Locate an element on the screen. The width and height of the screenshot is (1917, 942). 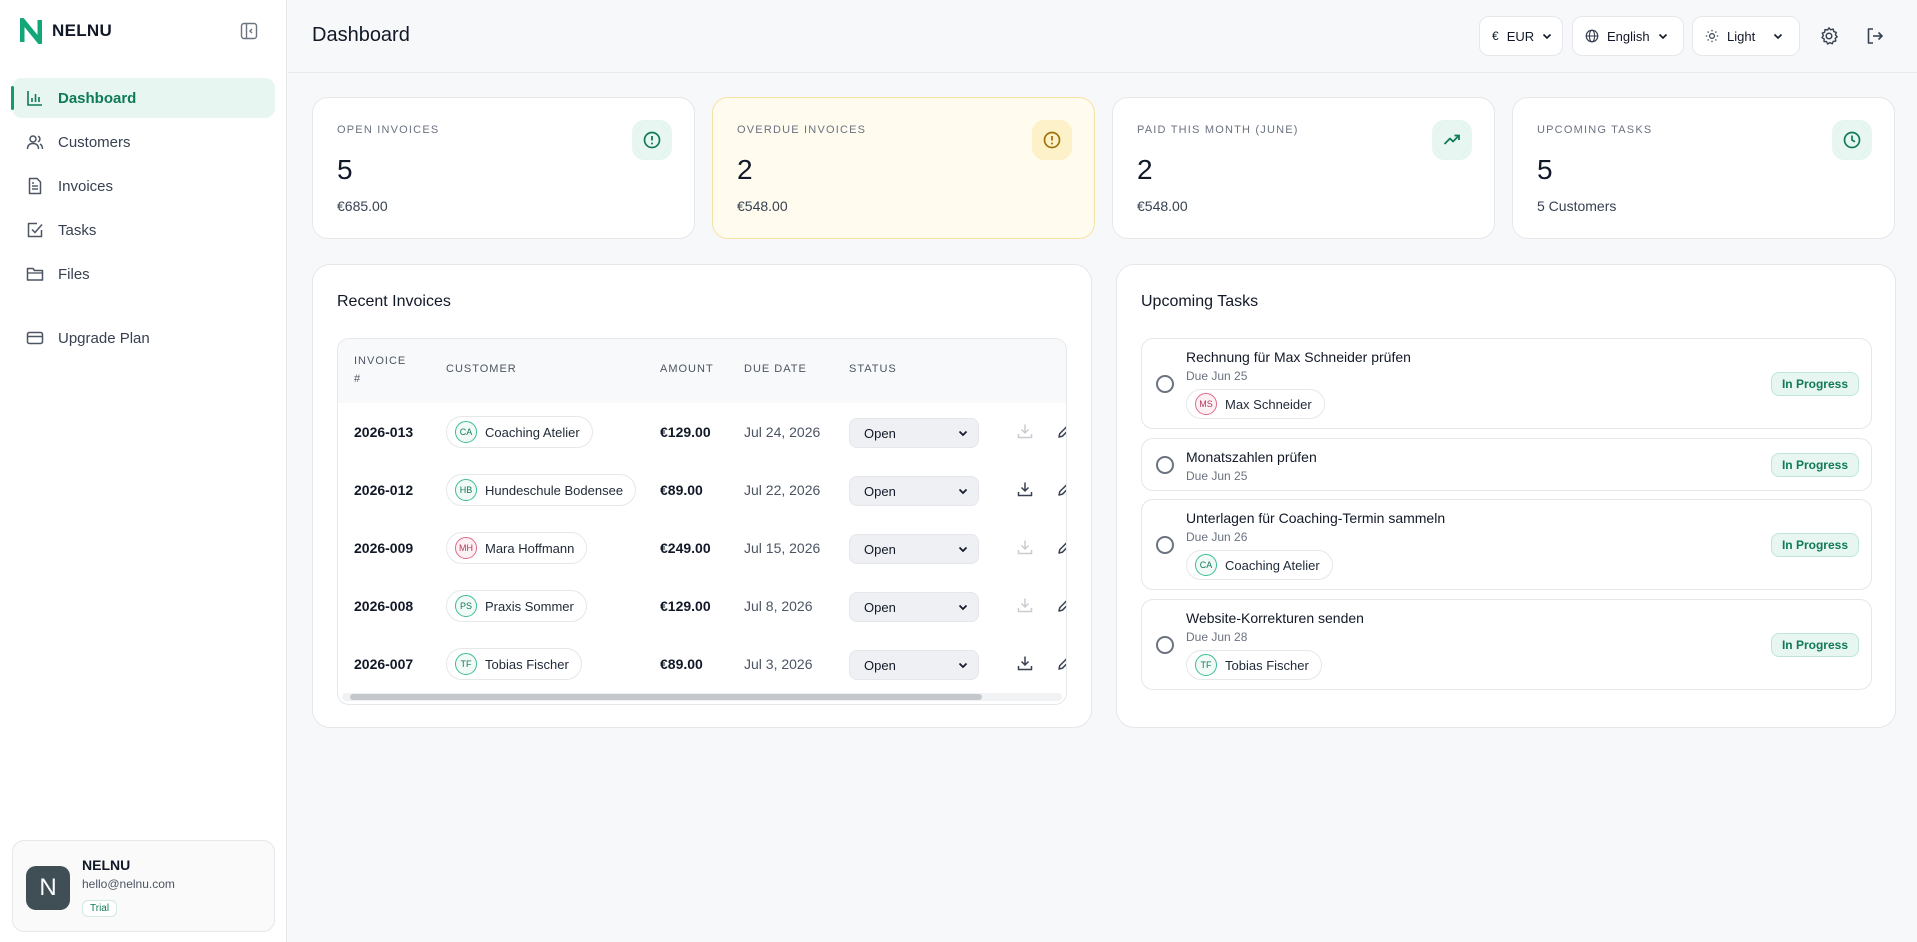
customer-chip: PS Praxis Sommer is located at coordinates (516, 606).